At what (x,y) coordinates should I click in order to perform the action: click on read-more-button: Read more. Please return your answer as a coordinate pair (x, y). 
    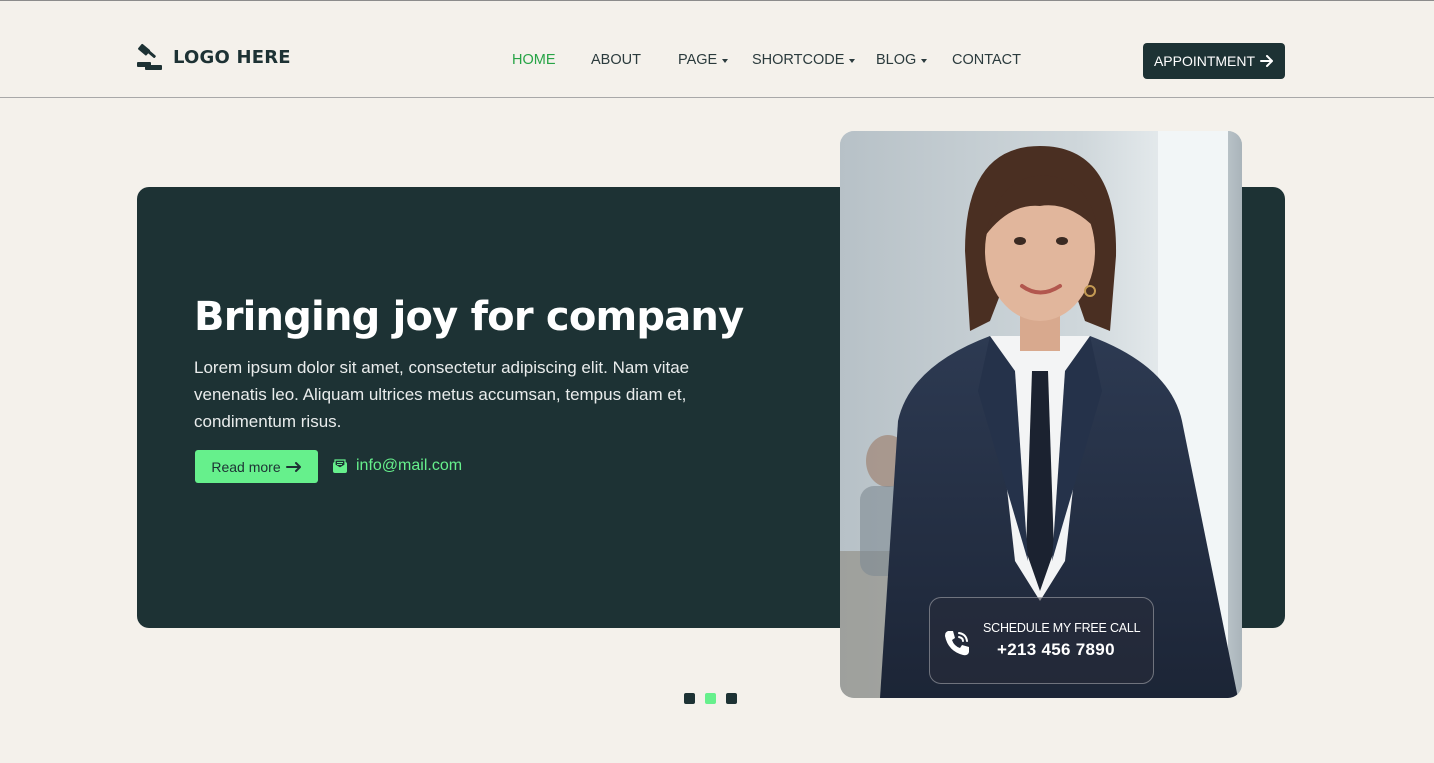
    Looking at the image, I should click on (256, 466).